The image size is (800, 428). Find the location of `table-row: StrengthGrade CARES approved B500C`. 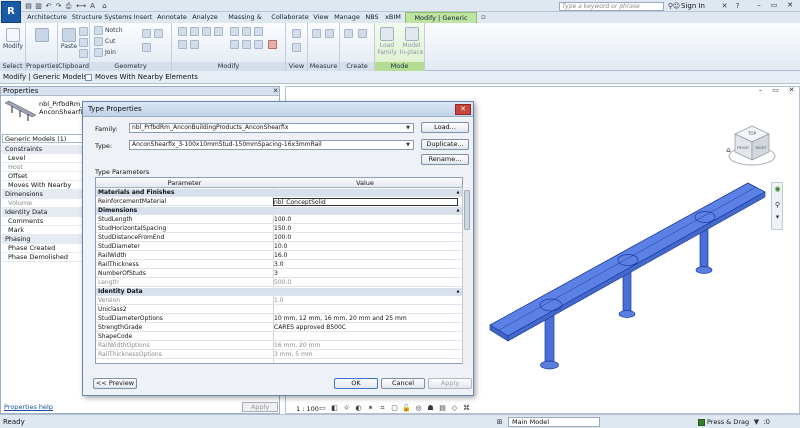

table-row: StrengthGrade CARES approved B500C is located at coordinates (279, 328).